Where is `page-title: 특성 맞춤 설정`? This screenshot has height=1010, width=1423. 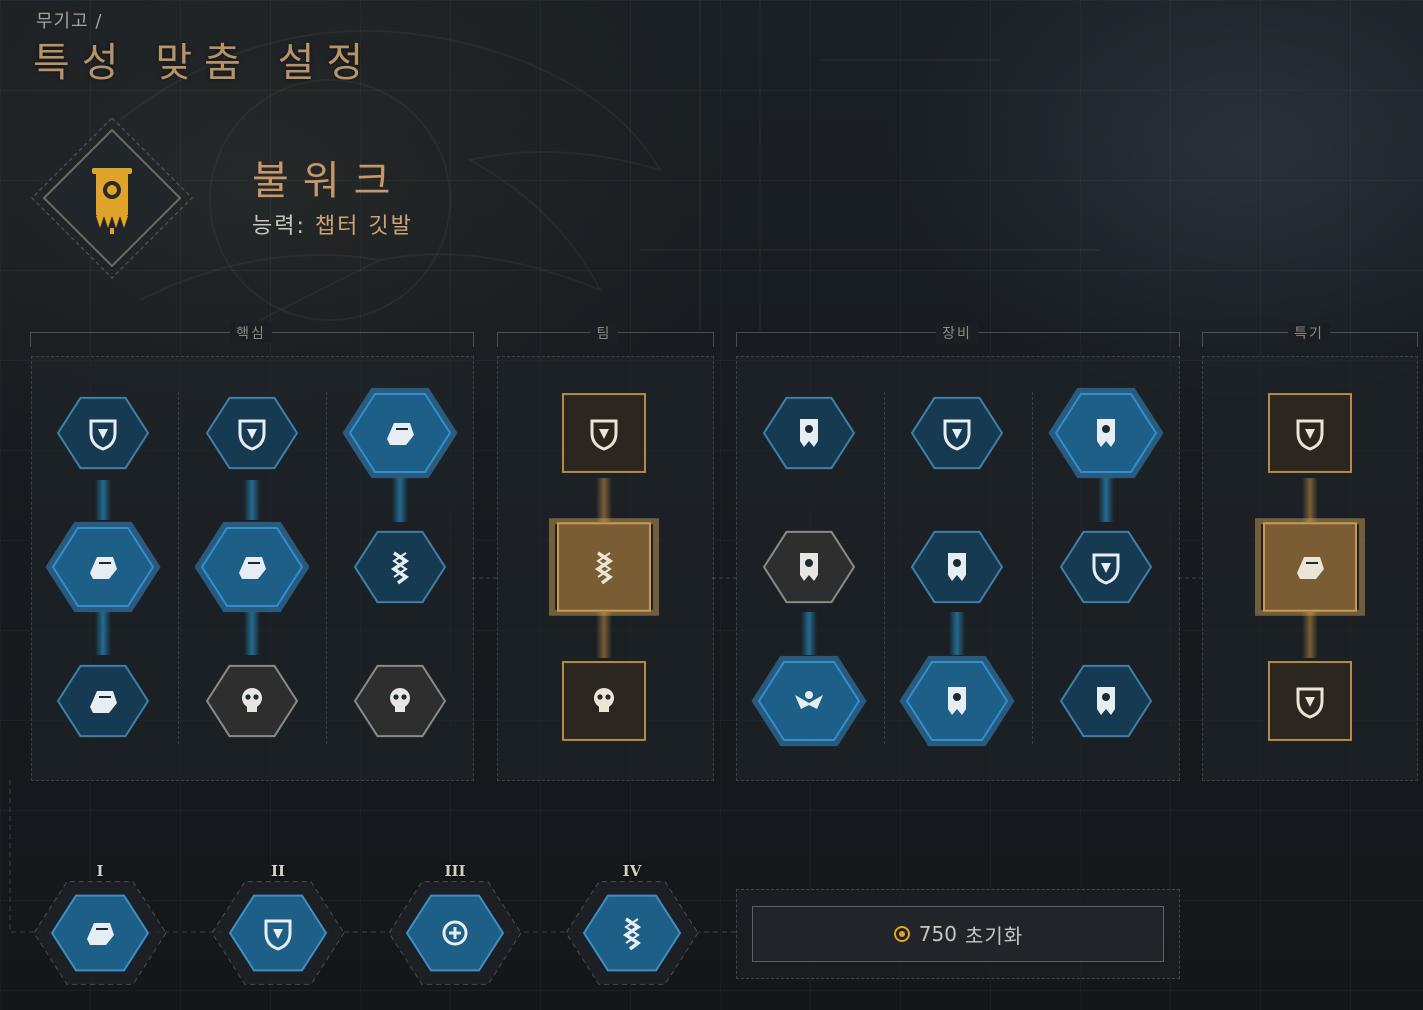 page-title: 특성 맞춤 설정 is located at coordinates (204, 63).